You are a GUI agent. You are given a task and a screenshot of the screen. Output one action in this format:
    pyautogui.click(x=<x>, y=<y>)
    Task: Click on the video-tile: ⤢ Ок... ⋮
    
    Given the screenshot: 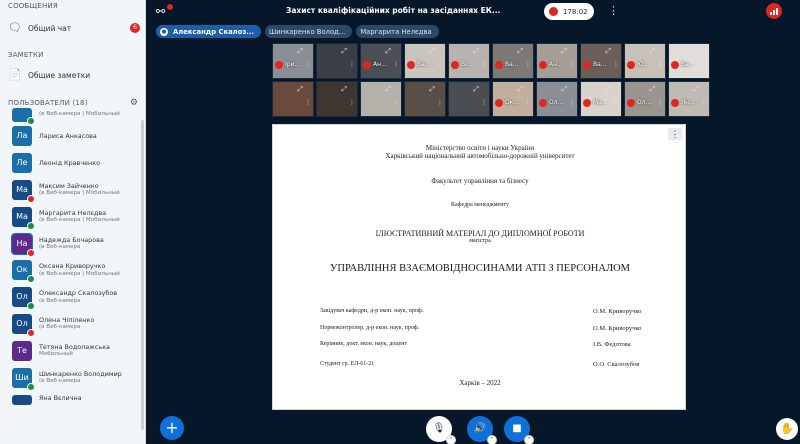 What is the action you would take?
    pyautogui.click(x=513, y=99)
    